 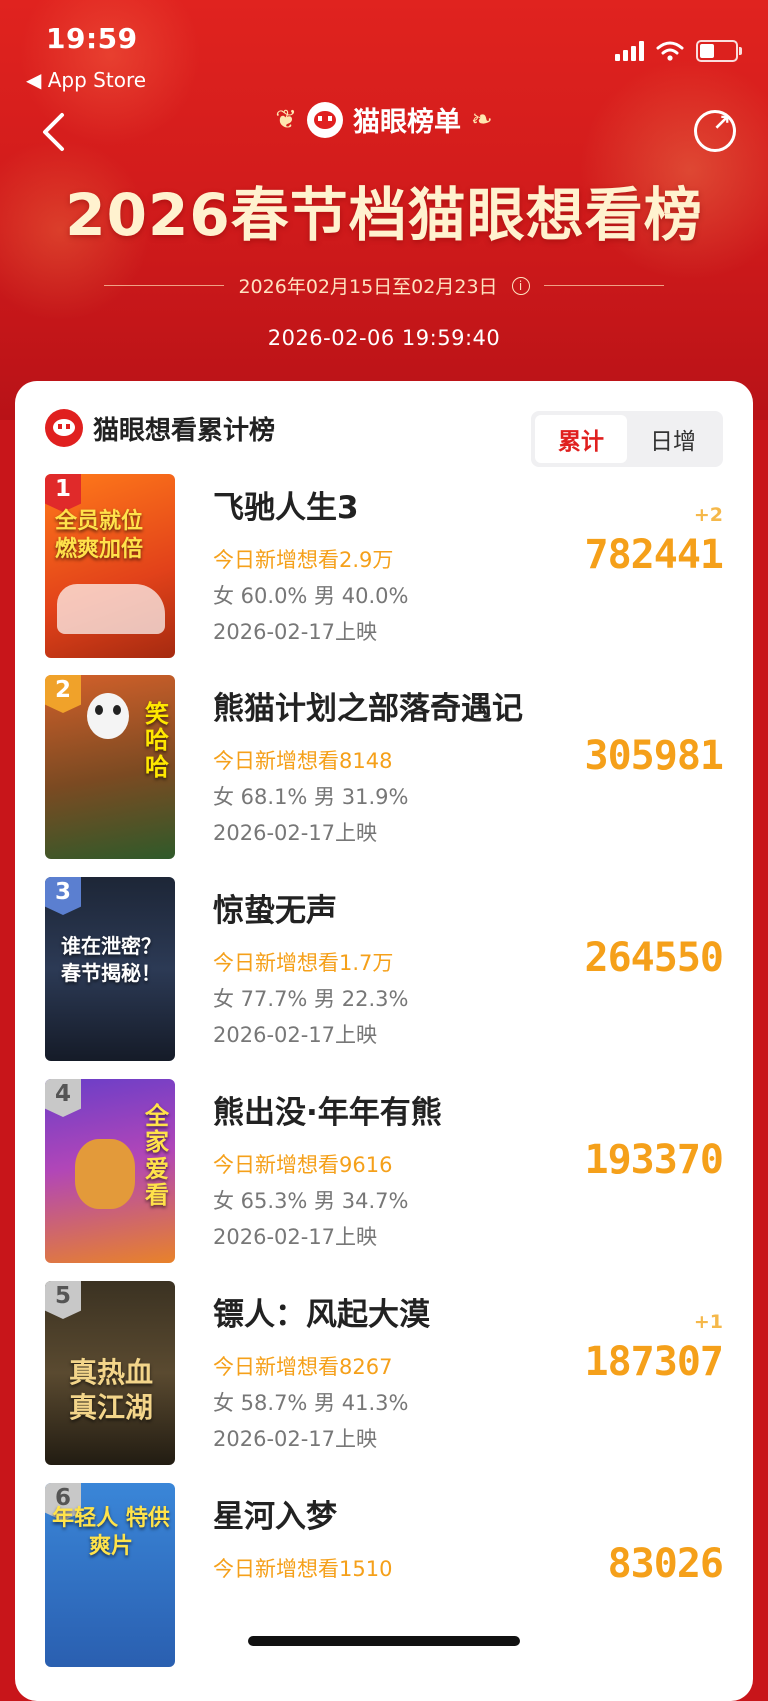 What do you see at coordinates (110, 1575) in the screenshot?
I see `movie-poster: 6 年轻人 特供爽片` at bounding box center [110, 1575].